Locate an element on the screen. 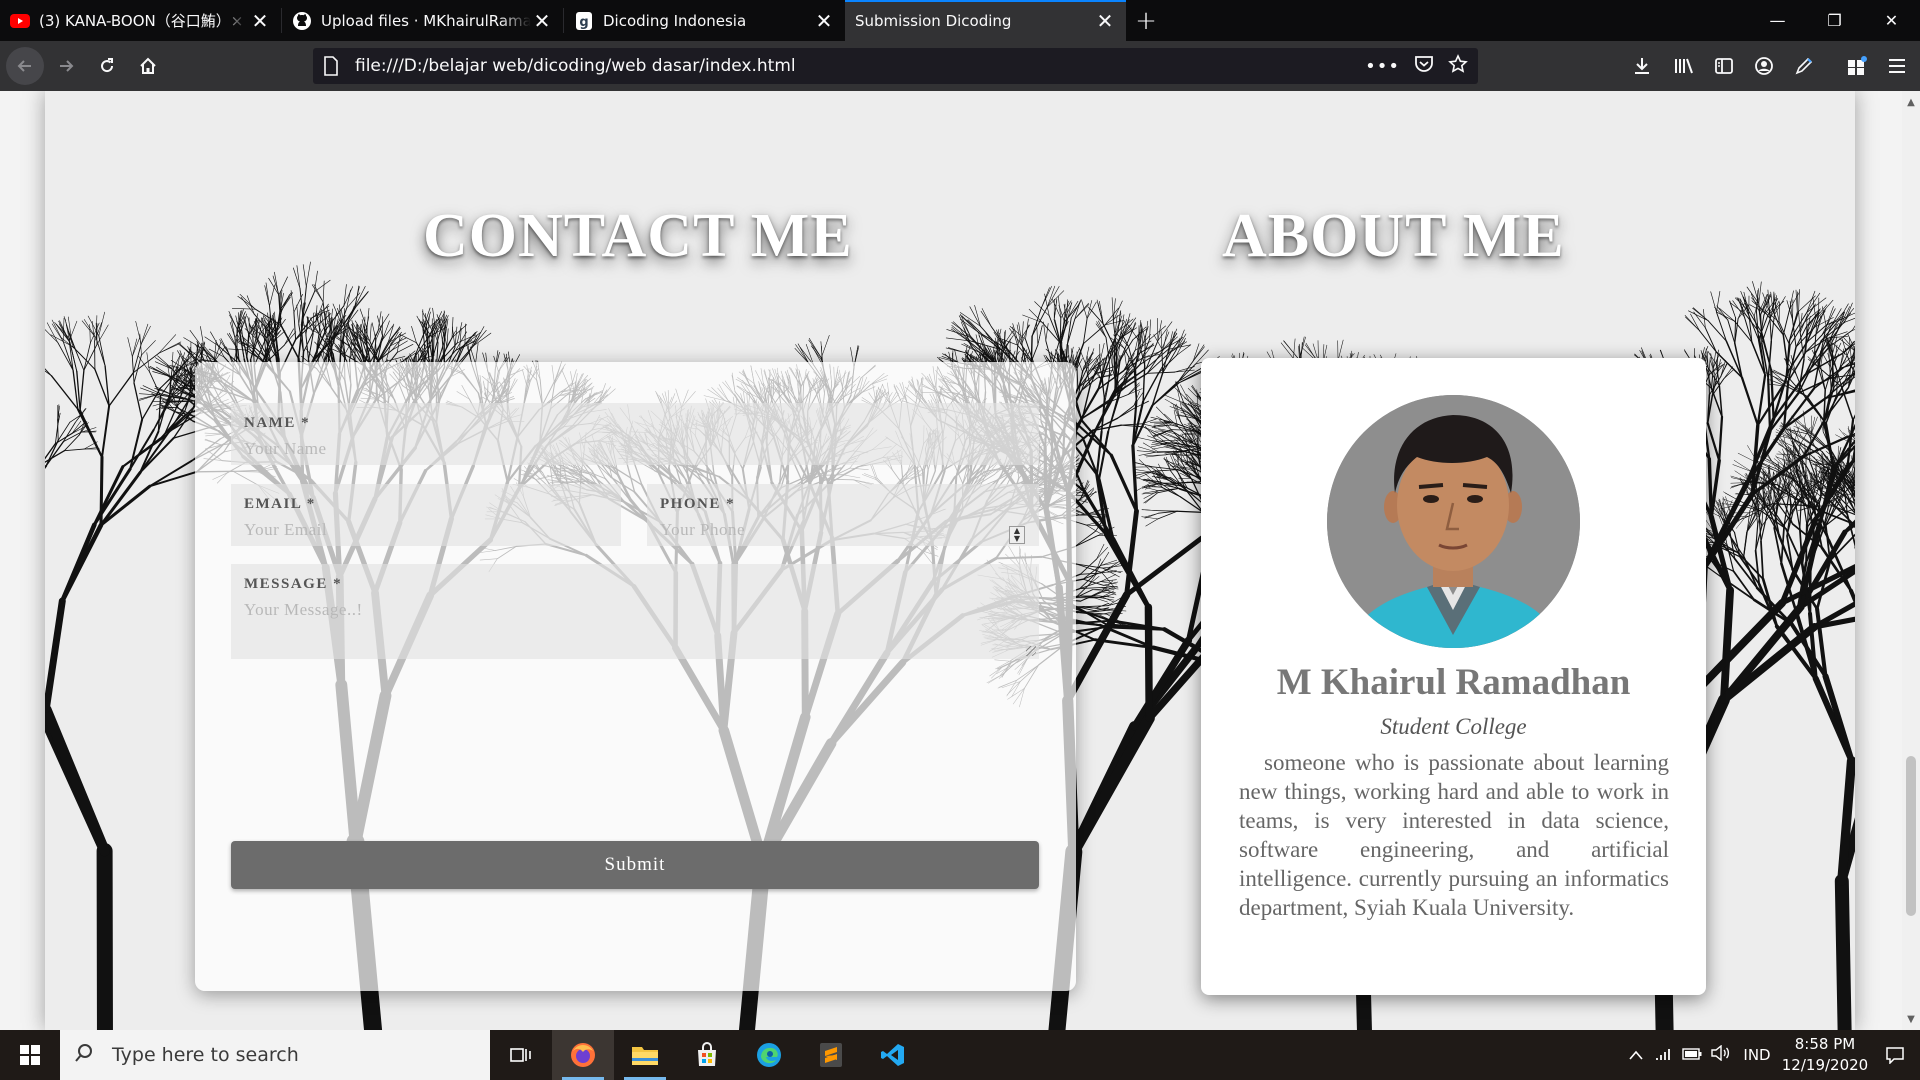 This screenshot has height=1080, width=1920. email-input: Your Email is located at coordinates (285, 530).